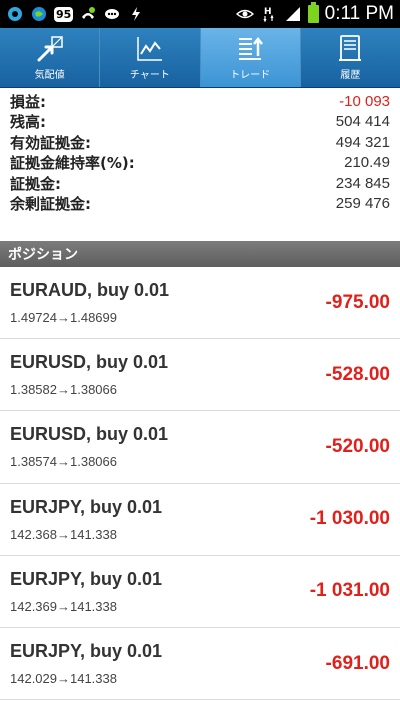 The image size is (400, 711). I want to click on tab-label: 気配値, so click(49, 75).